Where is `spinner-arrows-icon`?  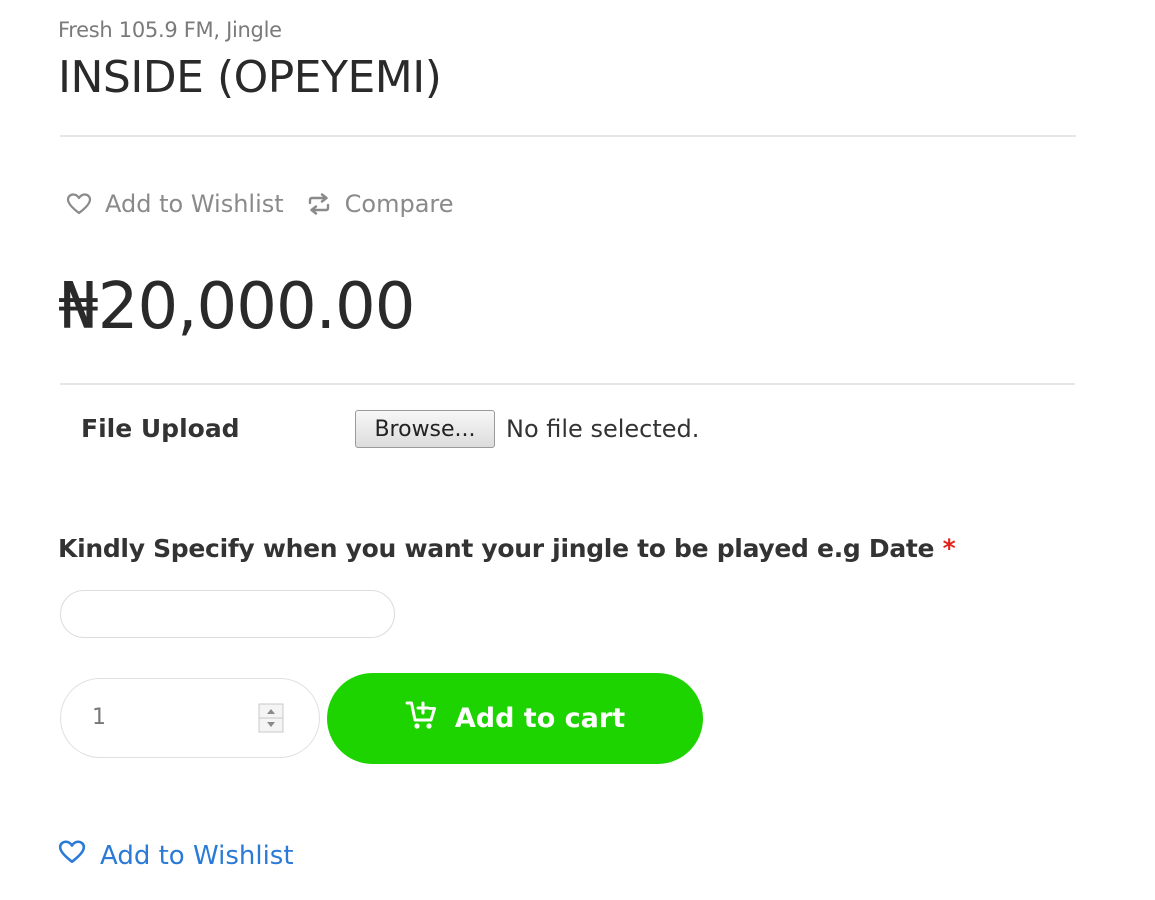 spinner-arrows-icon is located at coordinates (271, 718).